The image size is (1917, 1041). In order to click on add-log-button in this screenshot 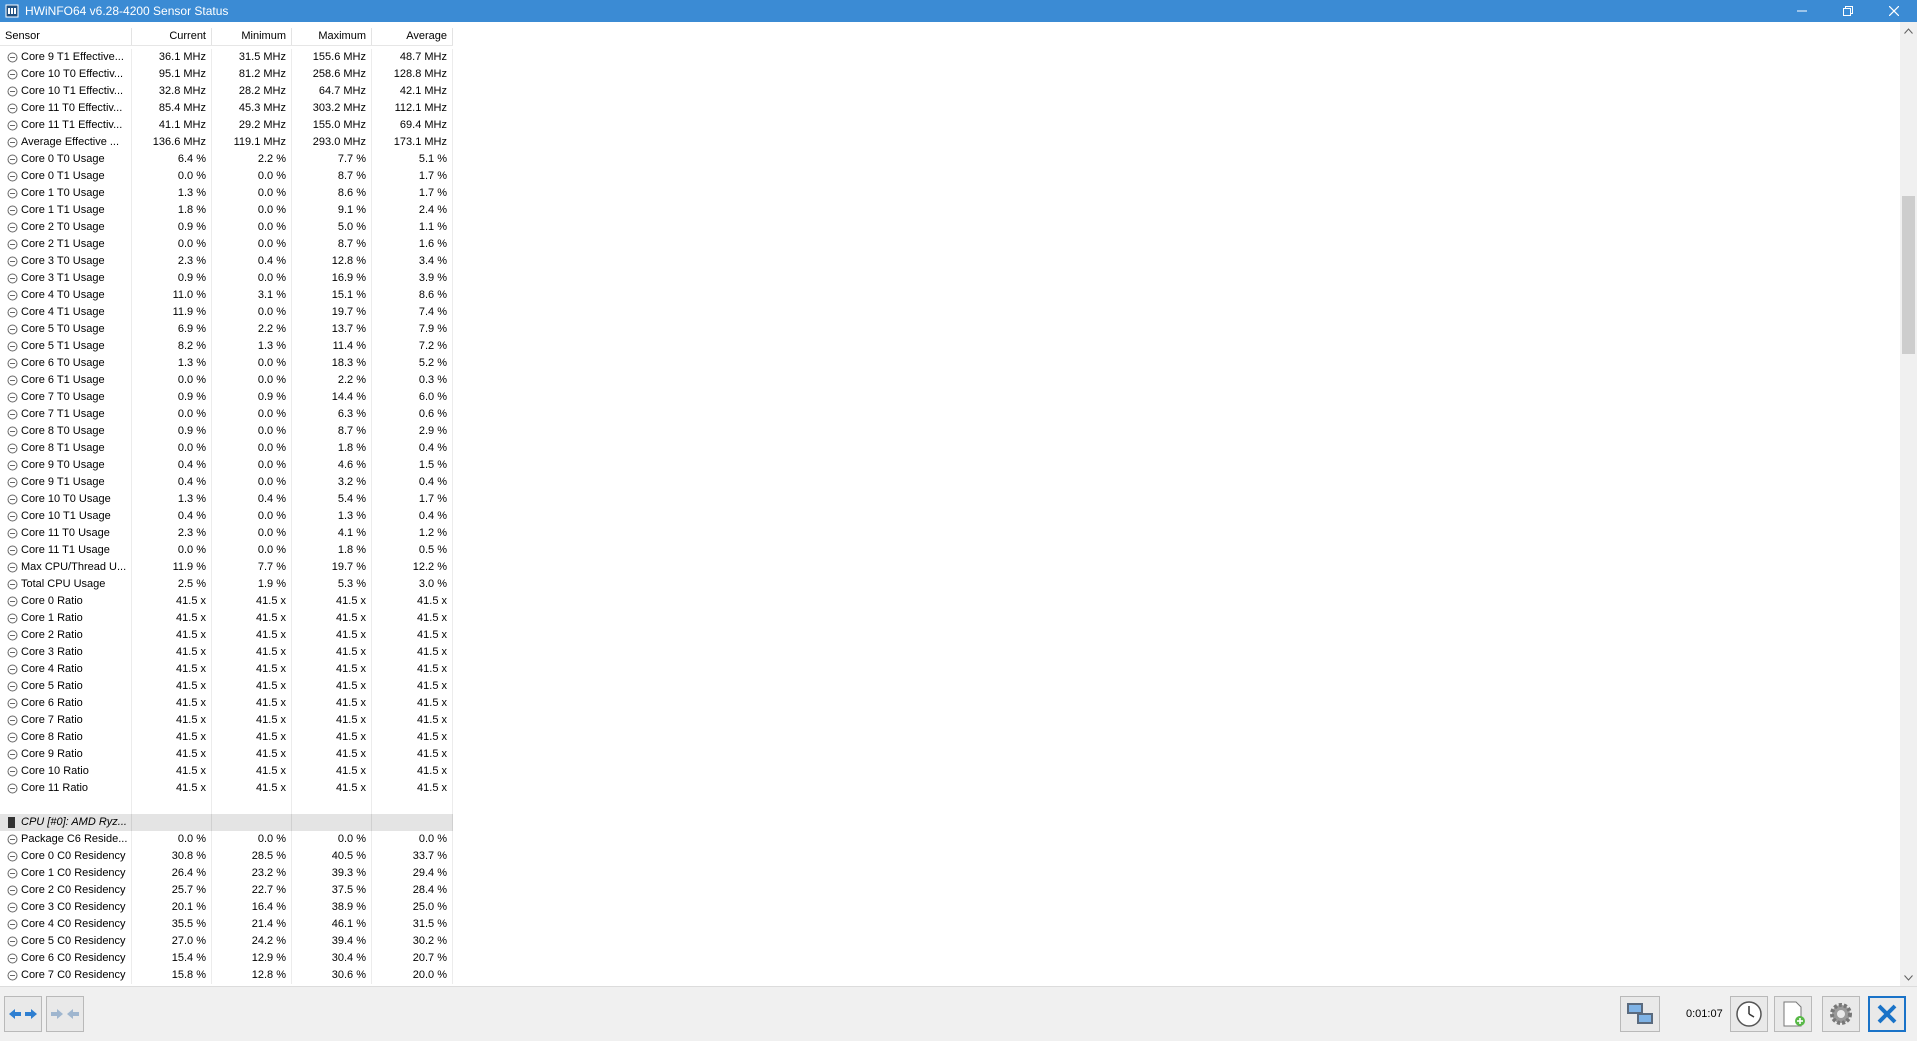, I will do `click(1793, 1014)`.